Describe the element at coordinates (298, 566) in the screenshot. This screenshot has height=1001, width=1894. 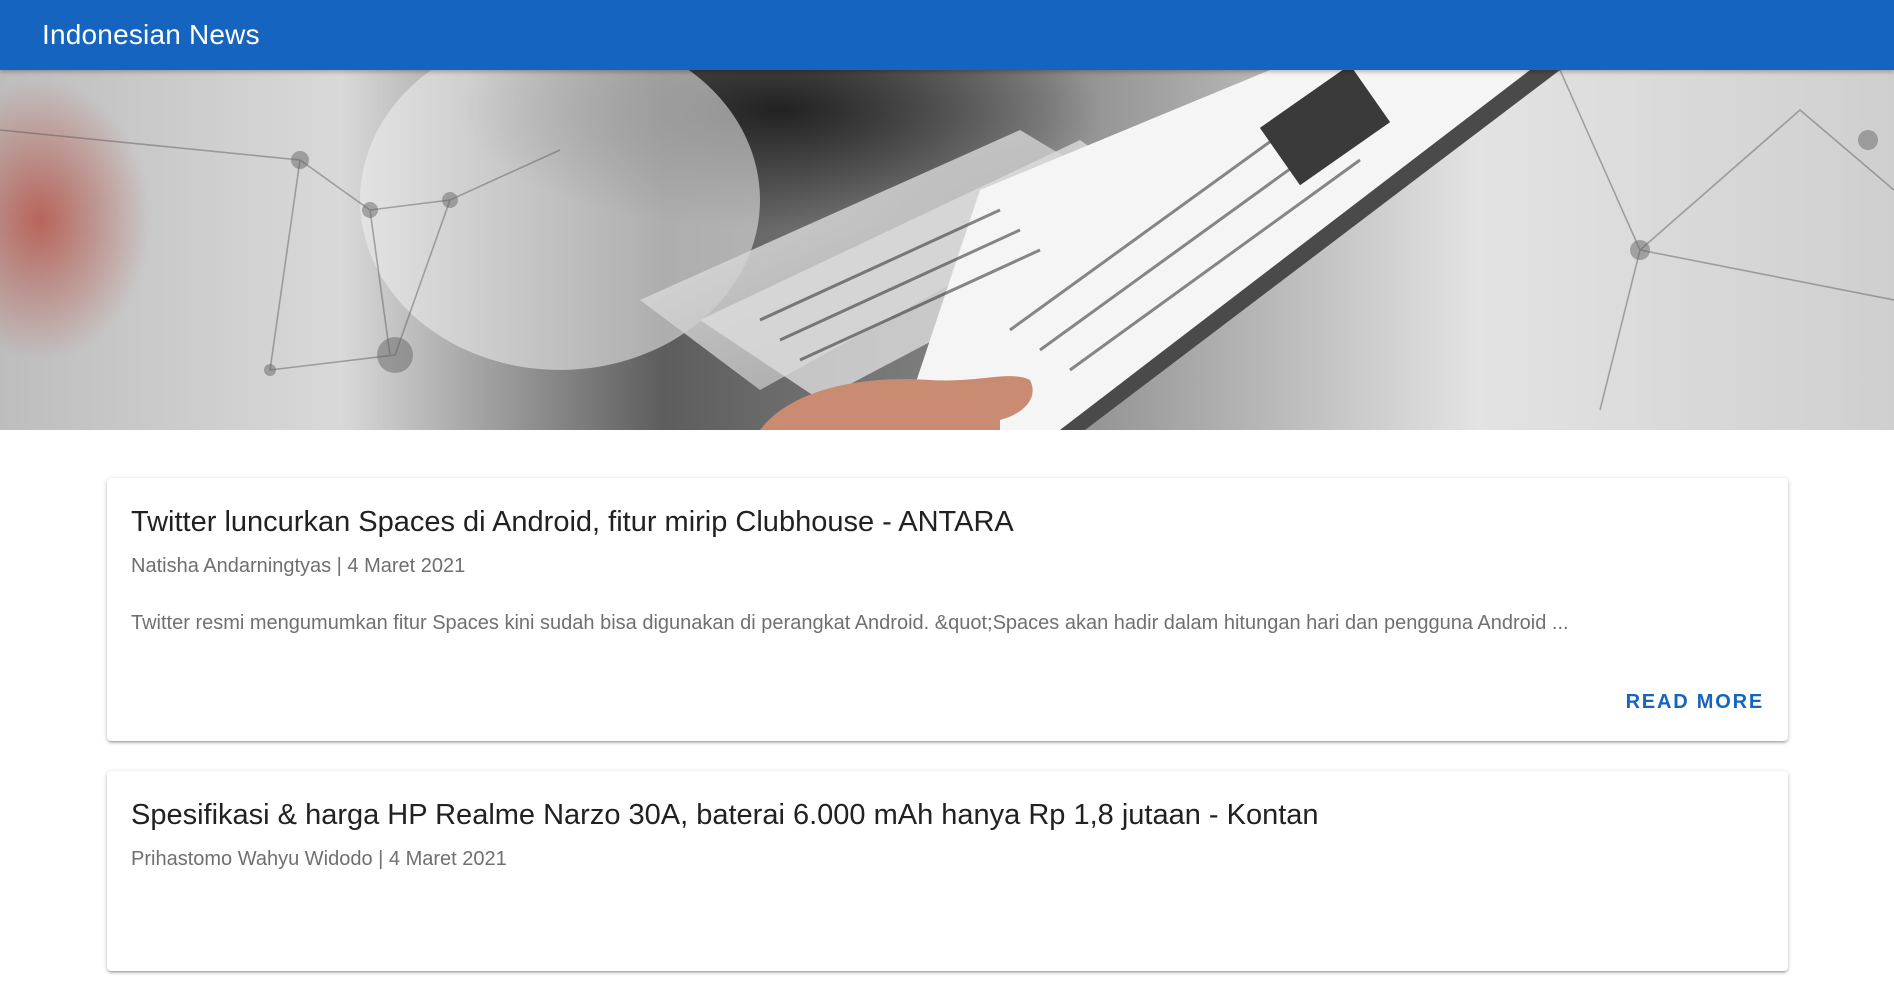
I see `article-meta: Natisha Andarningtyas | 4 Maret 2021` at that location.